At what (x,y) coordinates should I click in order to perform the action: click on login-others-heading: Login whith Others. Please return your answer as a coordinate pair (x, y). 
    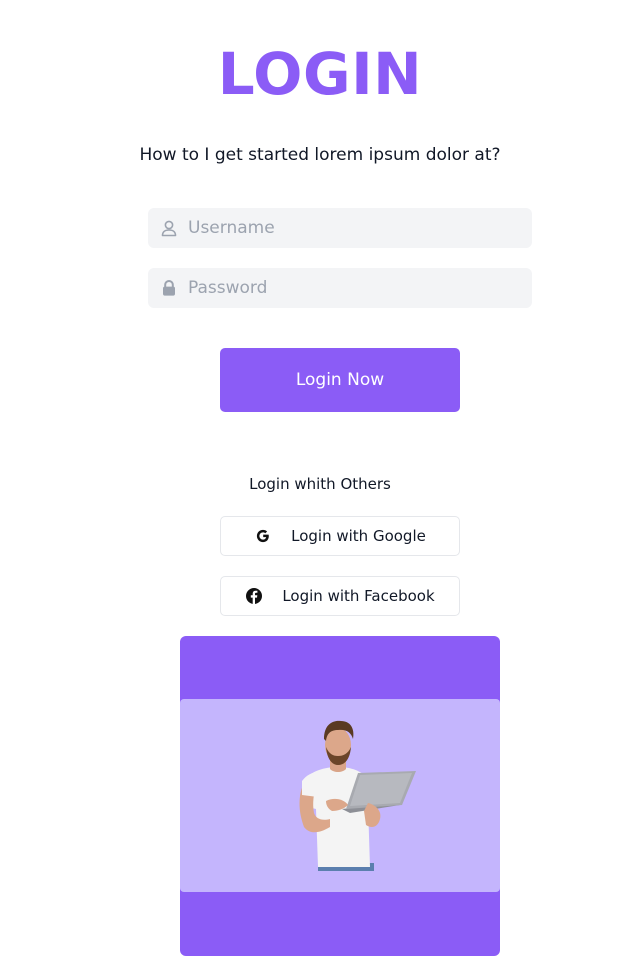
    Looking at the image, I should click on (320, 484).